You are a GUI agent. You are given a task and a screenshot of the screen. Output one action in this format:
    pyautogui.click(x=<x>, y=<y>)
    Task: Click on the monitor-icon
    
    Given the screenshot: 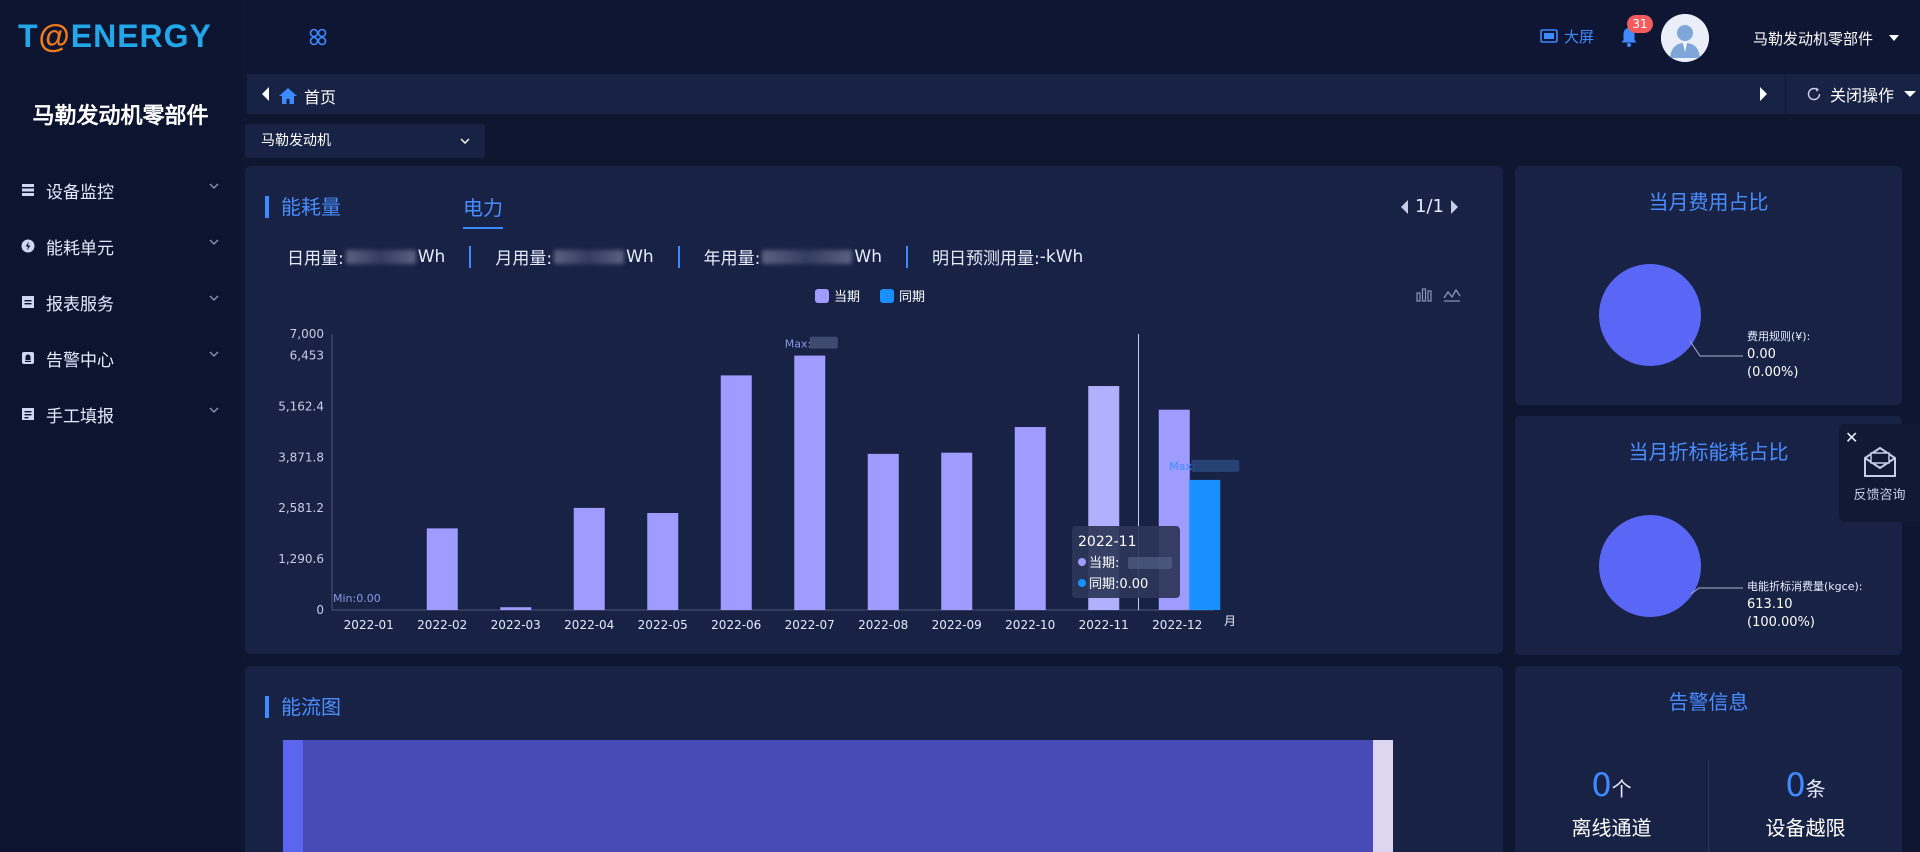 What is the action you would take?
    pyautogui.click(x=1549, y=35)
    